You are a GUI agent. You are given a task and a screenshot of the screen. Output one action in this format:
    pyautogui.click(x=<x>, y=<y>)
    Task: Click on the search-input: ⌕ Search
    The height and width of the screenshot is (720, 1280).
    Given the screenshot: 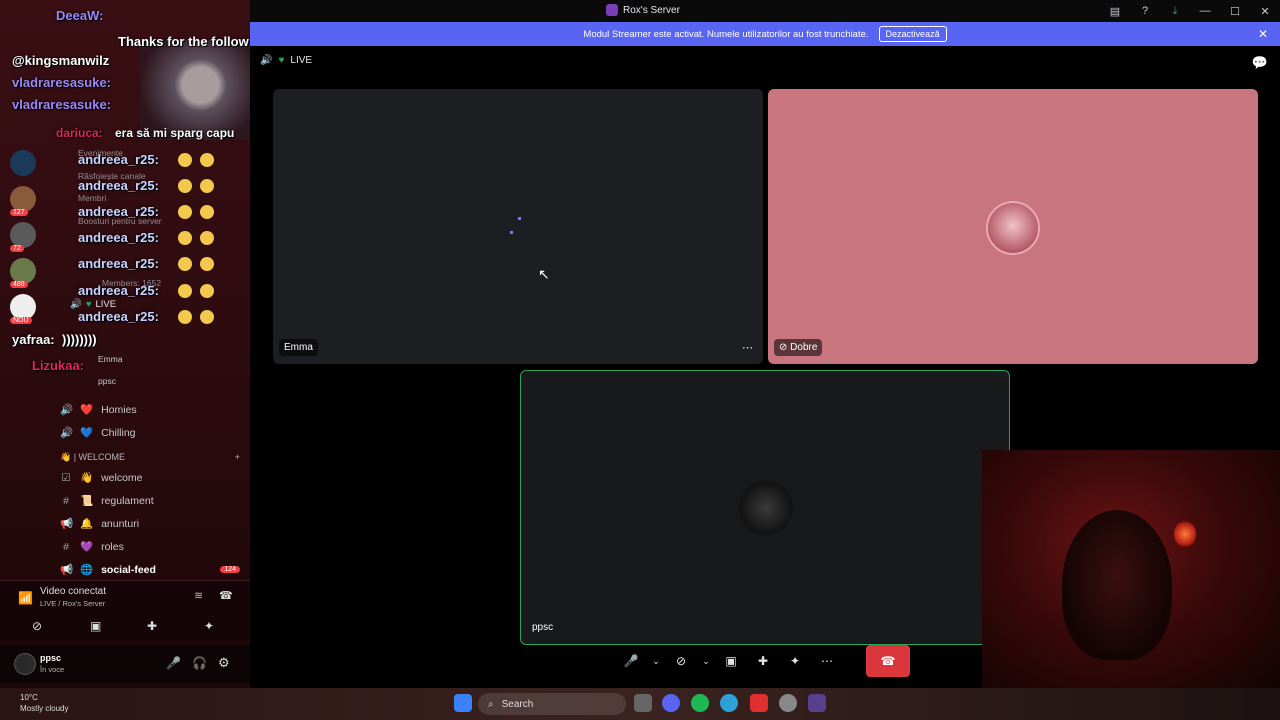 What is the action you would take?
    pyautogui.click(x=552, y=704)
    